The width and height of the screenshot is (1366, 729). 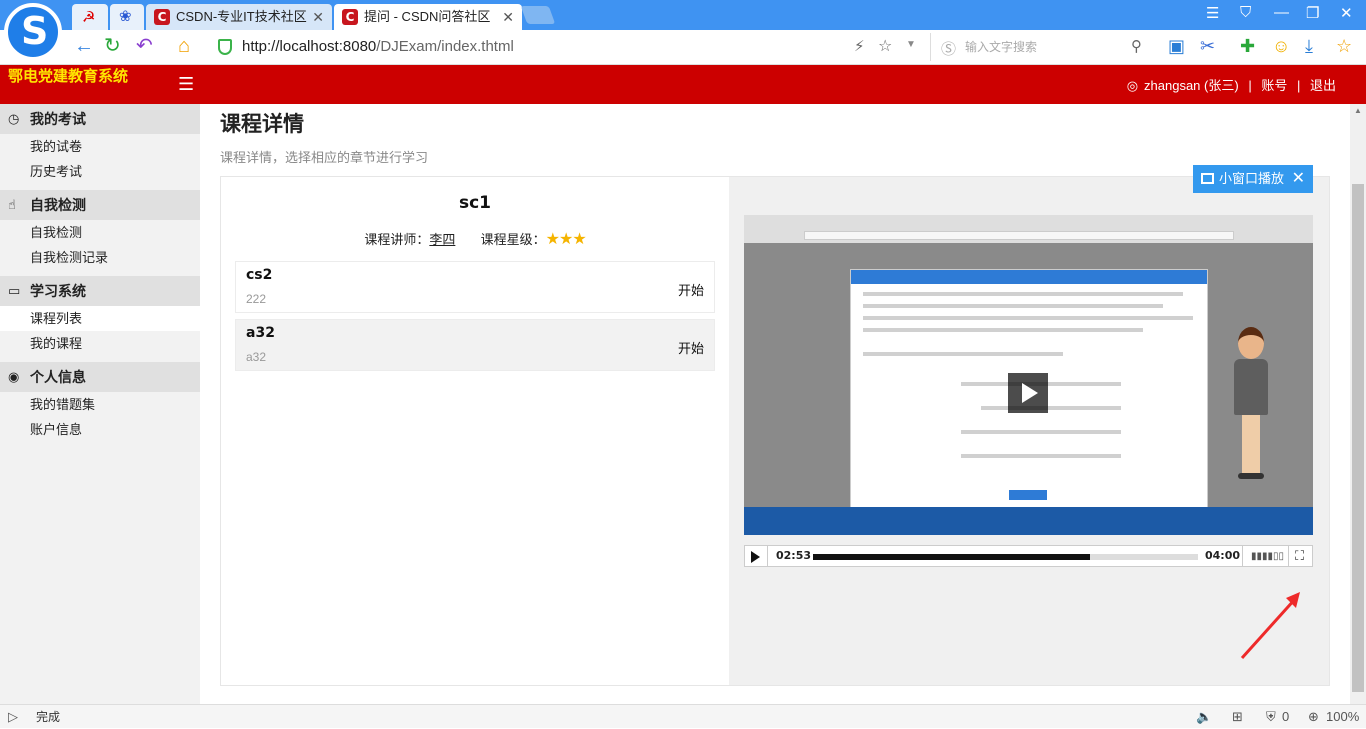 I want to click on header-user-menu: ◎ zhangsan (张三) | 账号 | 退出, so click(x=1228, y=86).